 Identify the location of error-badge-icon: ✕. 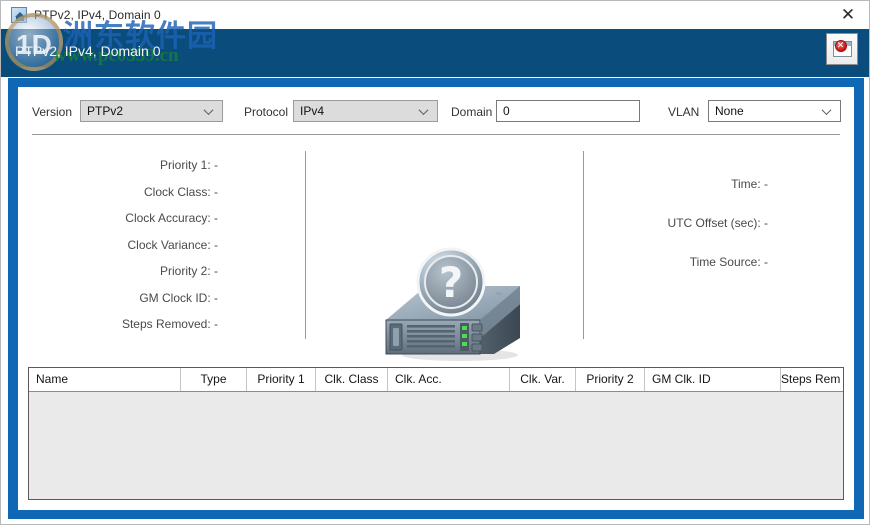
(840, 46).